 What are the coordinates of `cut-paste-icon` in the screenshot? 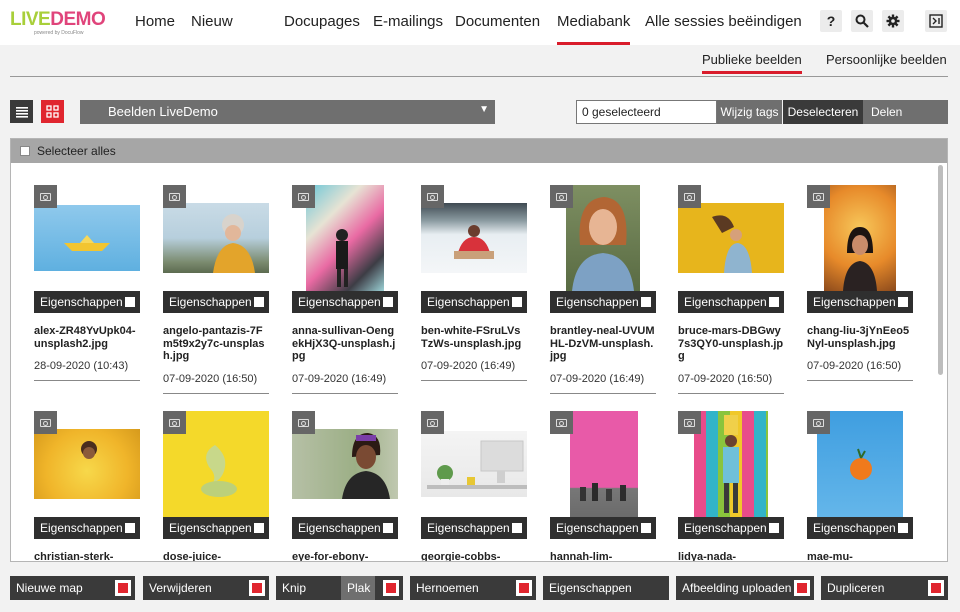 It's located at (391, 588).